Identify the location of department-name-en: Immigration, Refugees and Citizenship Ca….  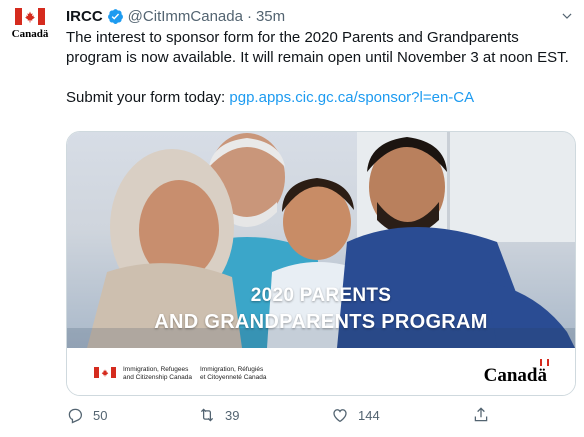
(158, 373).